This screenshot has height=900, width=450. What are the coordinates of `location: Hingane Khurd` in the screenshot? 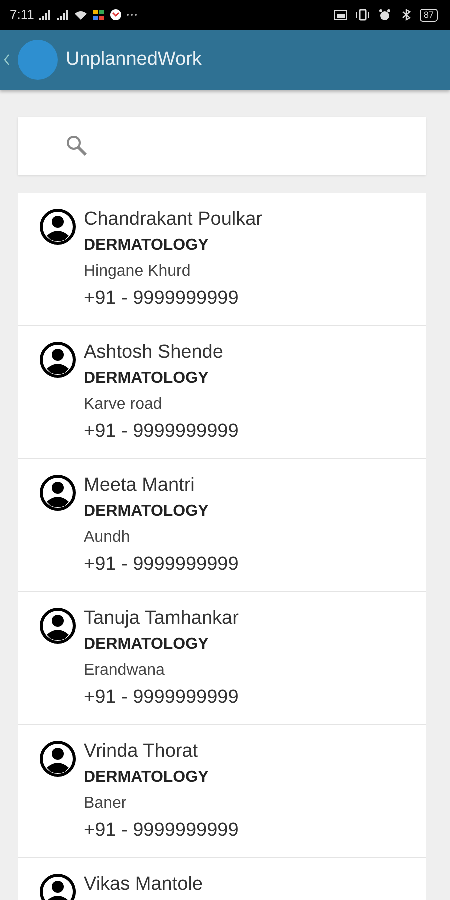 It's located at (137, 272).